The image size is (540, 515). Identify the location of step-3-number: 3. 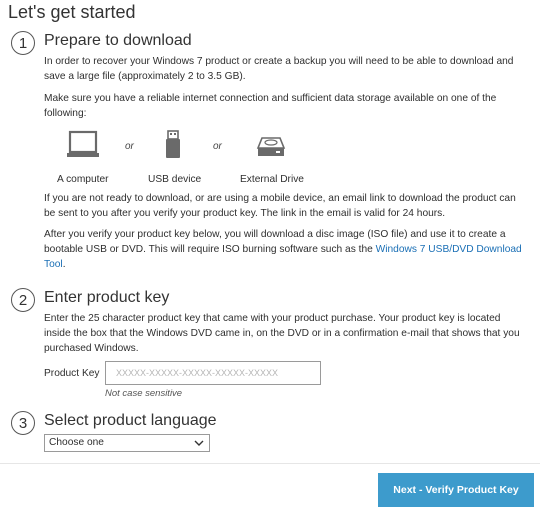
(23, 423).